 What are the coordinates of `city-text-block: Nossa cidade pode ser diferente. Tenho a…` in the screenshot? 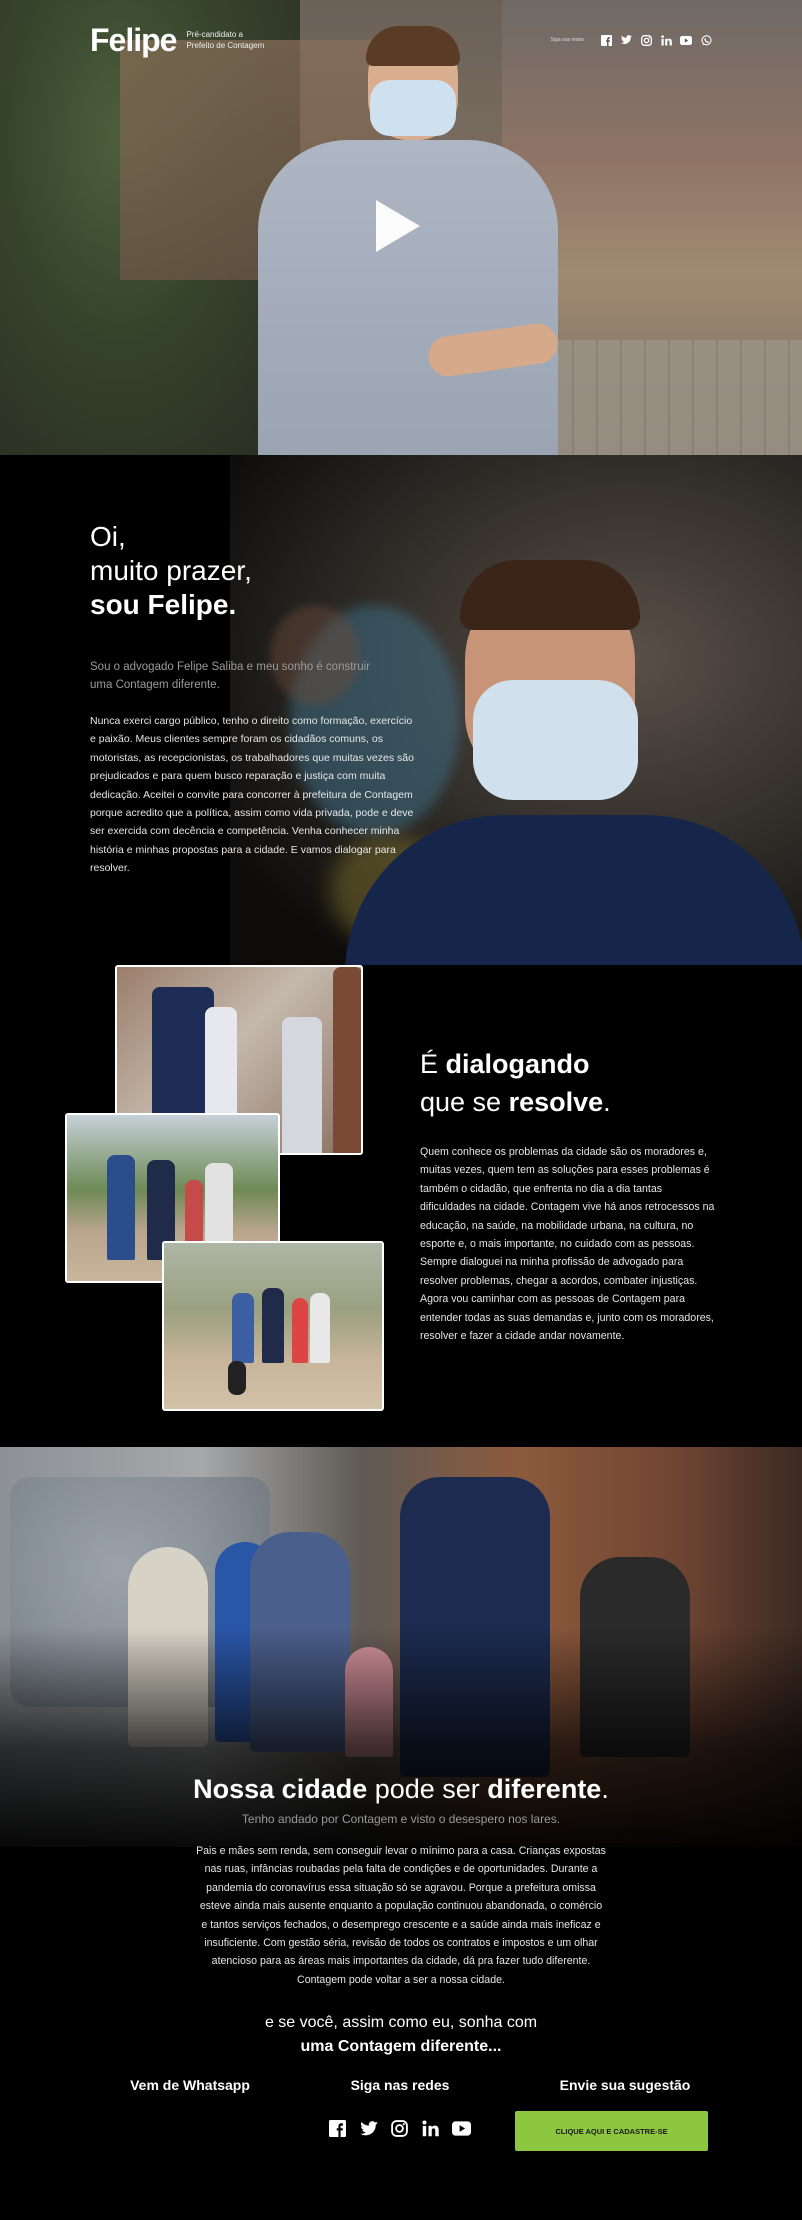 It's located at (401, 1915).